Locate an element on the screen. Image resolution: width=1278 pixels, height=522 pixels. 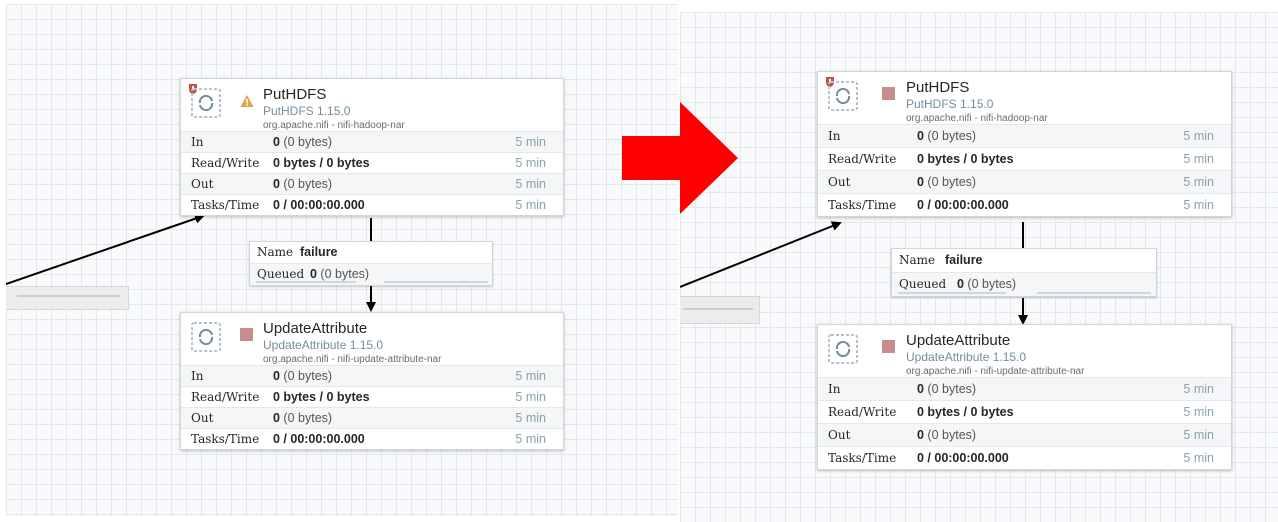
transition-arrow-icon is located at coordinates (680, 158).